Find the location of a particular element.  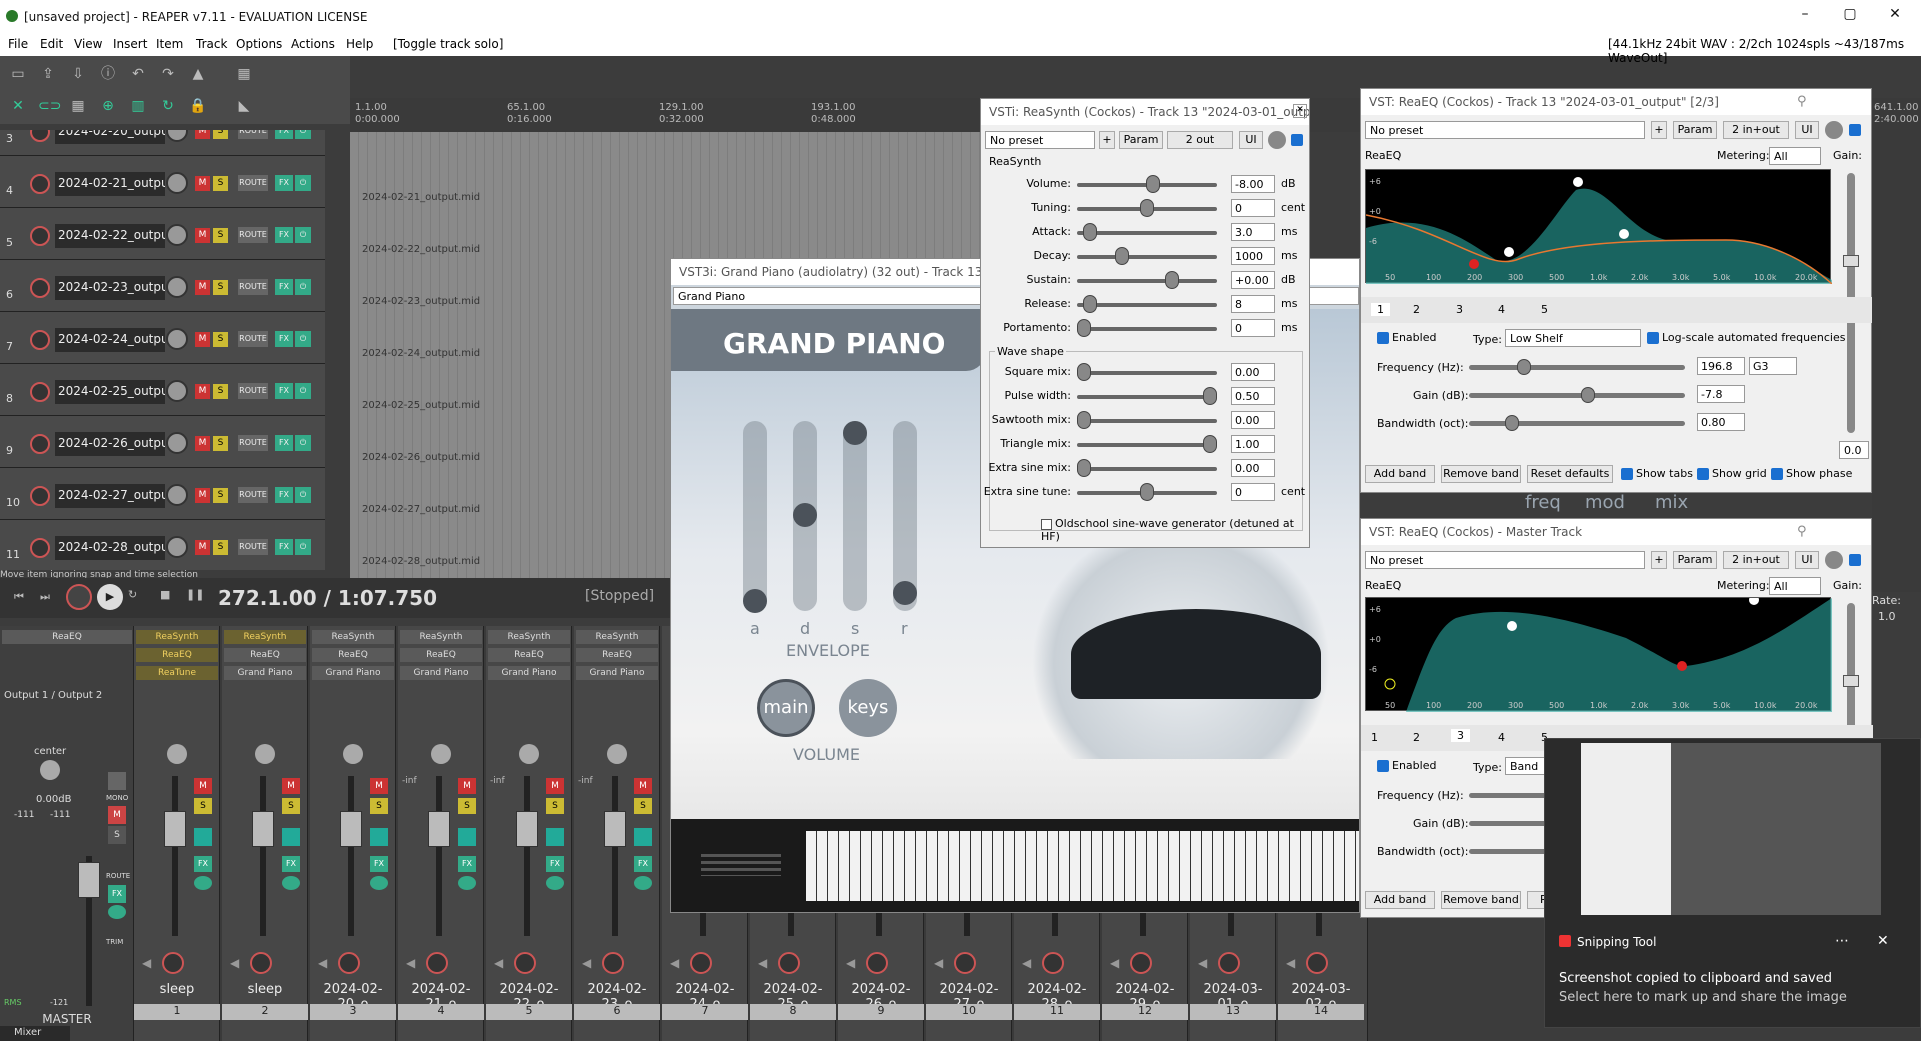

envelope-tool-icon: ◣ is located at coordinates (244, 106).